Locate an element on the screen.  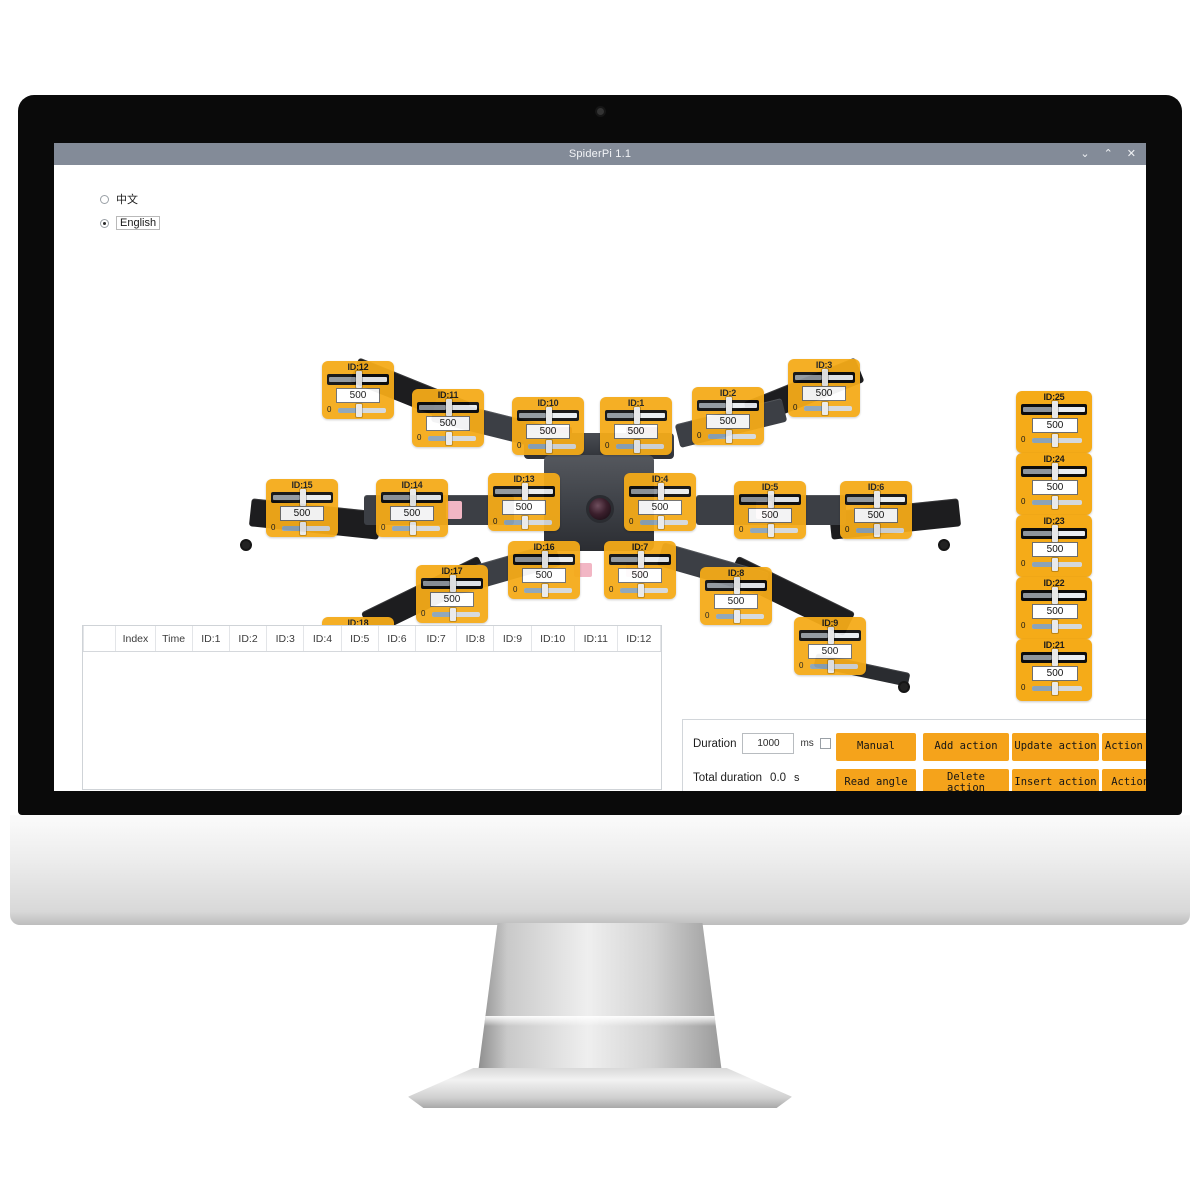
servo-widget-id24: ID:24 500 0 is located at coordinates (1054, 484).